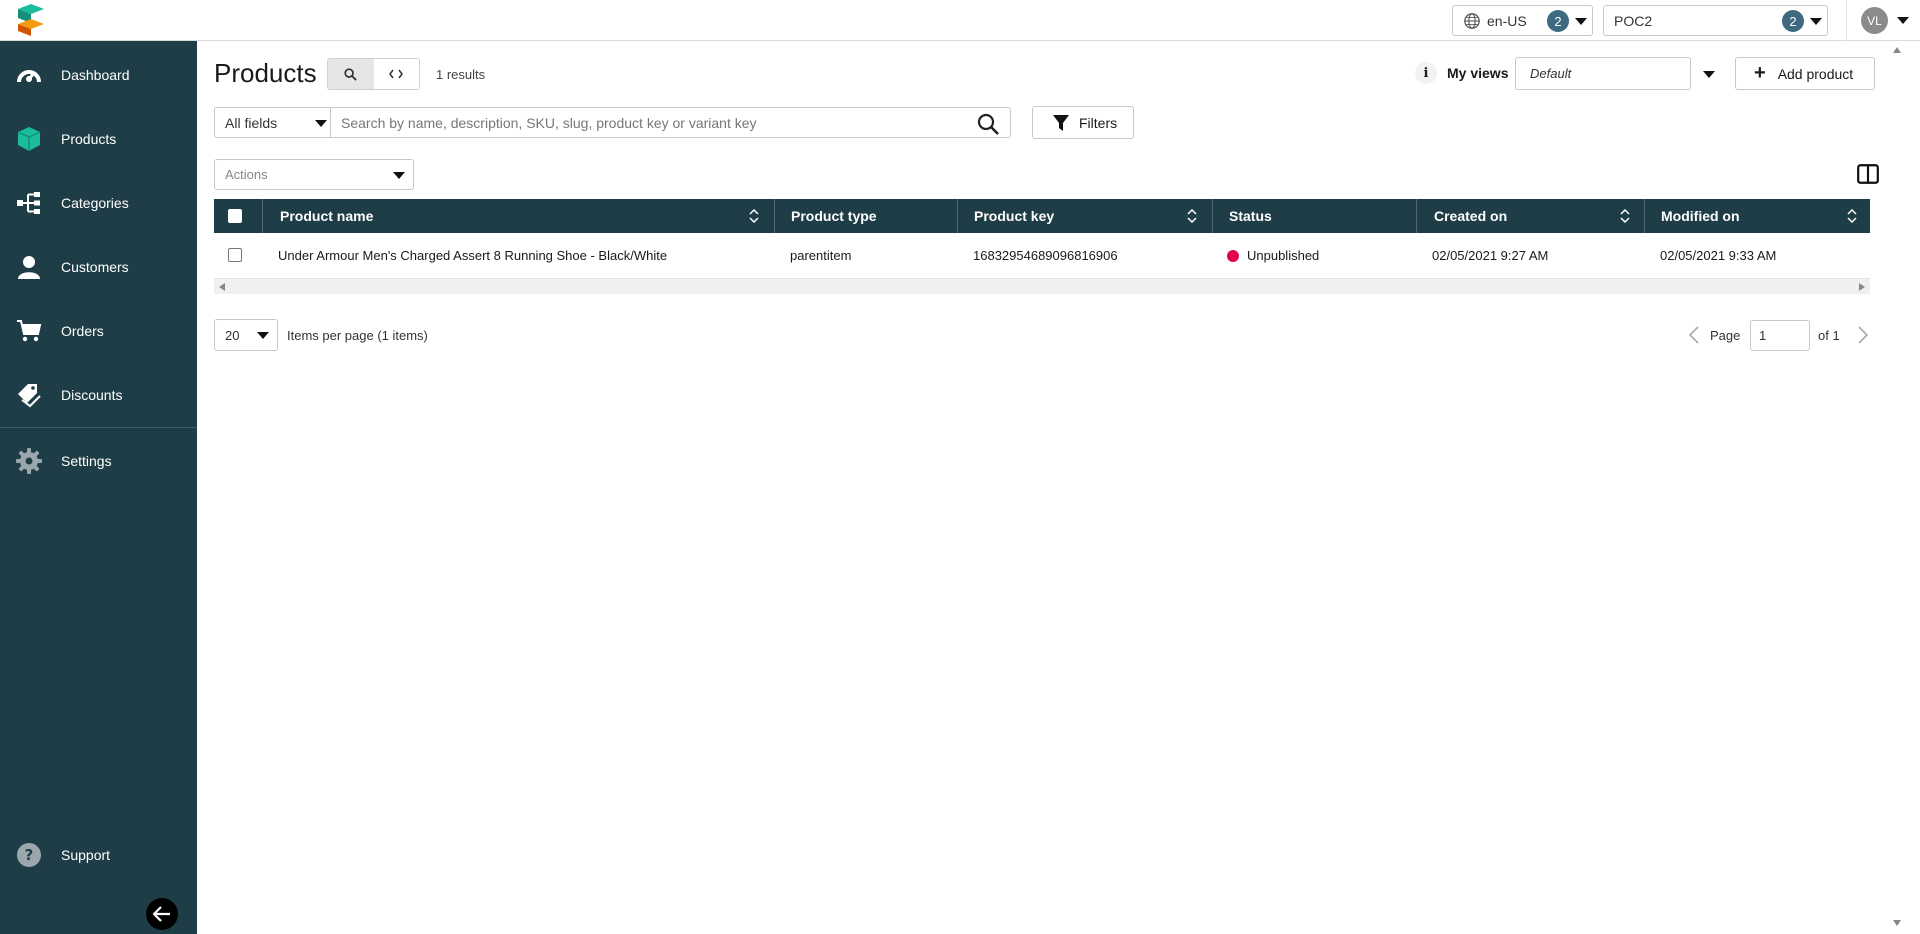  Describe the element at coordinates (1906, 487) in the screenshot. I see `vertical-scrollbar` at that location.